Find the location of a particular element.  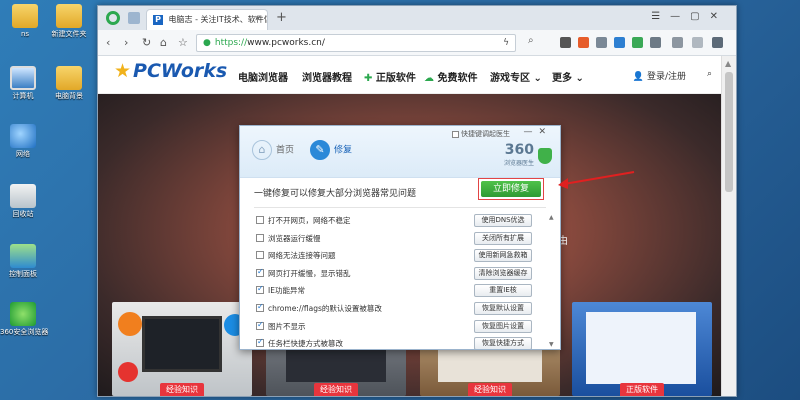

row-action-button: 关闭所有扩展 is located at coordinates (503, 238).